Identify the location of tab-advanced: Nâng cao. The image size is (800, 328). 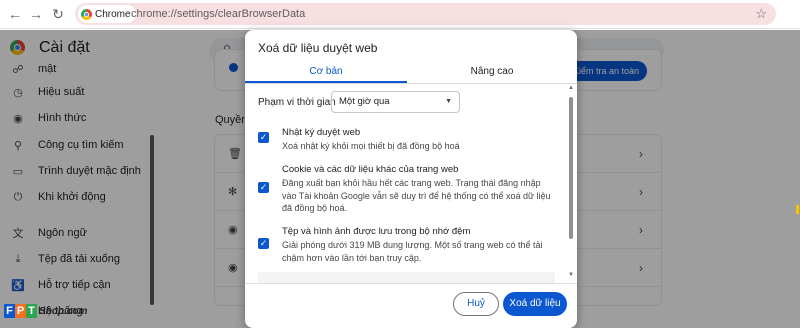
(492, 75).